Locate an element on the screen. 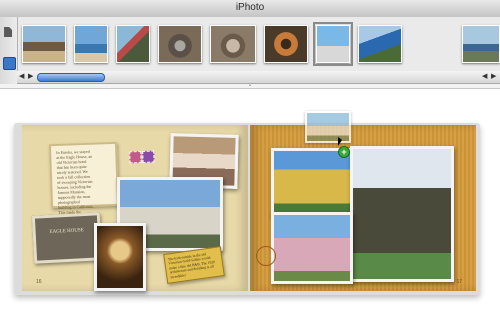  thumb-person-shore is located at coordinates (91, 44).